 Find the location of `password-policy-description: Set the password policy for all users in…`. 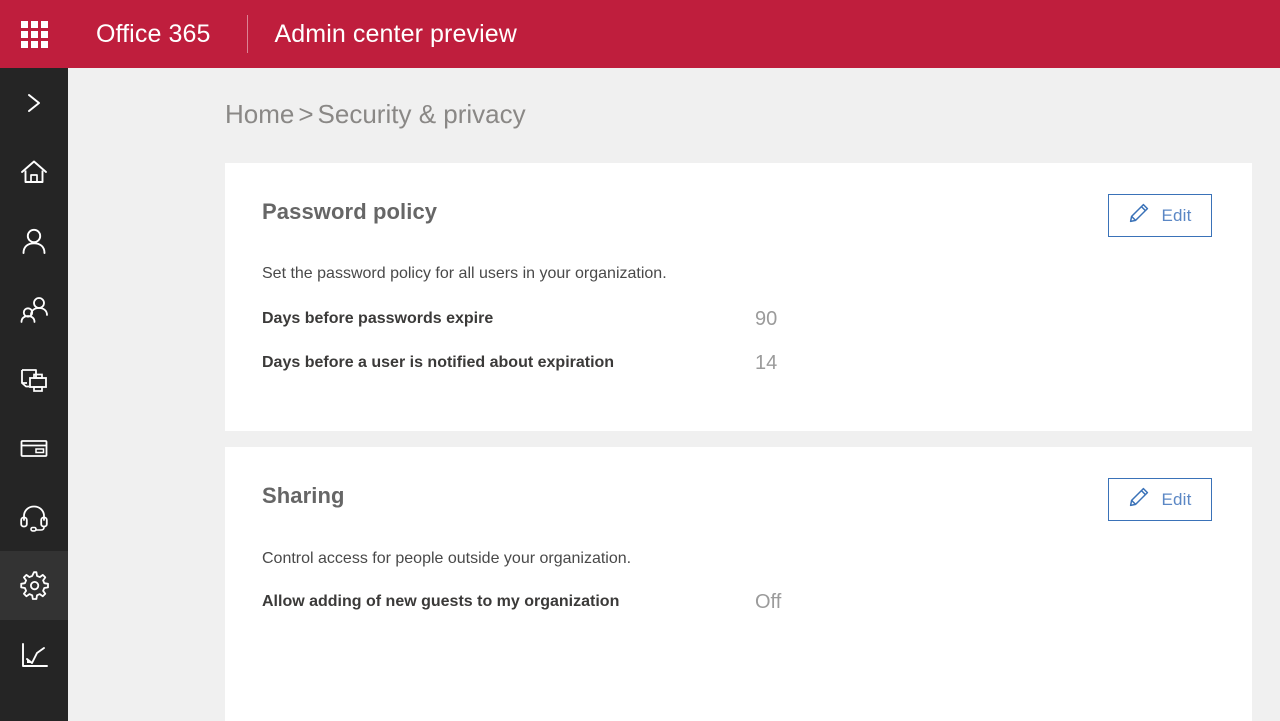

password-policy-description: Set the password policy for all users in… is located at coordinates (464, 273).